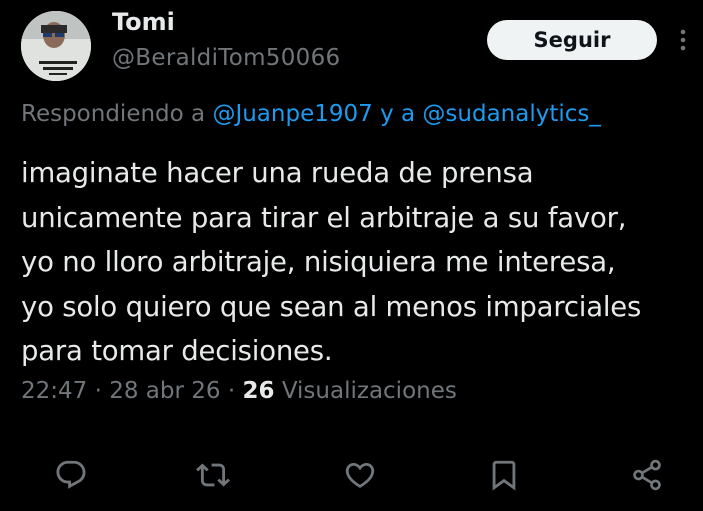 The height and width of the screenshot is (511, 703). I want to click on replying-to-conjunction: y a, so click(398, 114).